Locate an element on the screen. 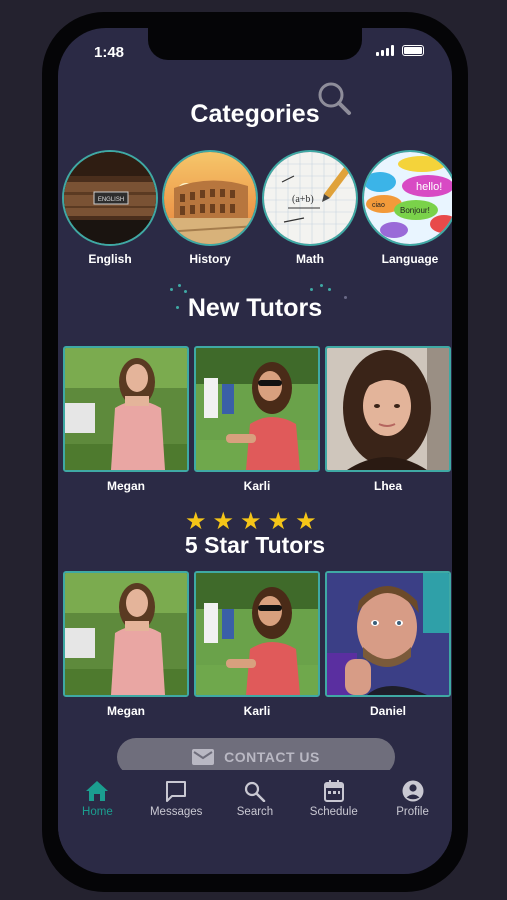 The image size is (507, 900). category-english: ENGLISH English is located at coordinates (110, 208).